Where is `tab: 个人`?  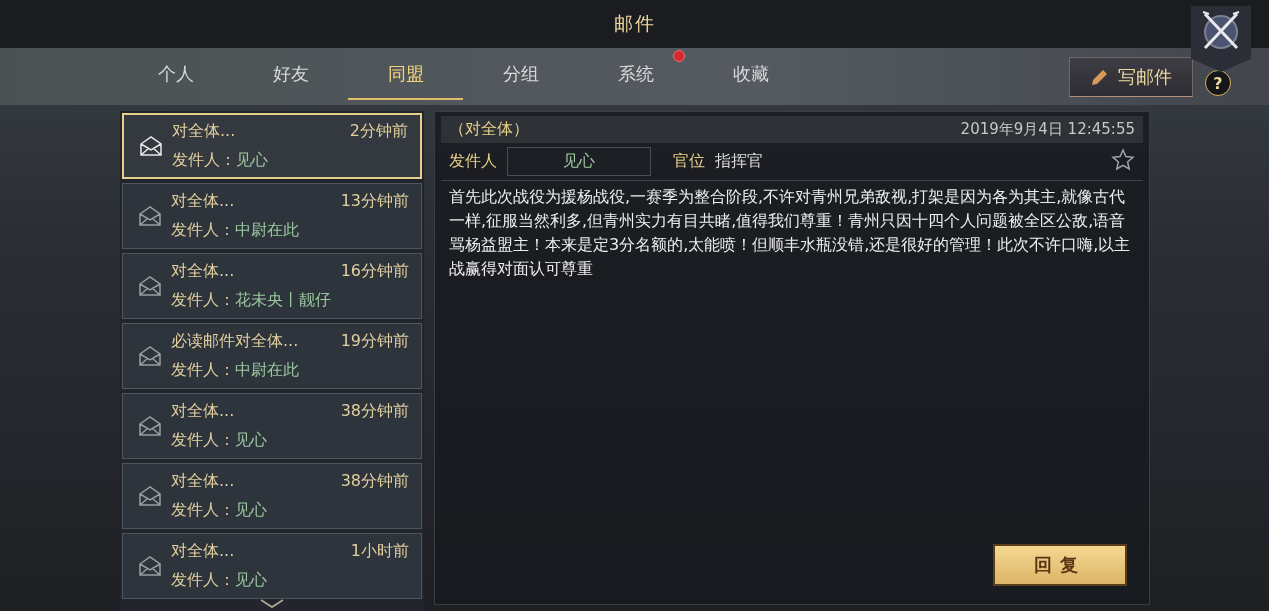 tab: 个人 is located at coordinates (175, 75).